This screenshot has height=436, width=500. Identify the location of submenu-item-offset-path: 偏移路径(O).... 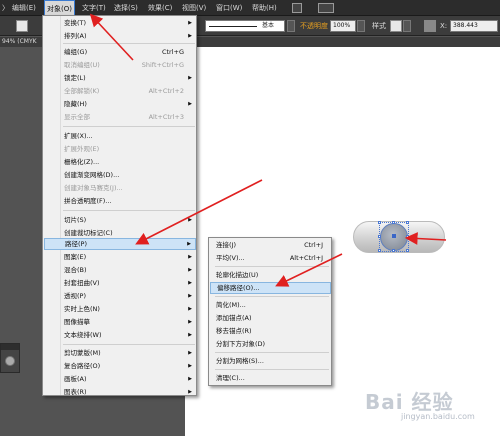
(270, 288).